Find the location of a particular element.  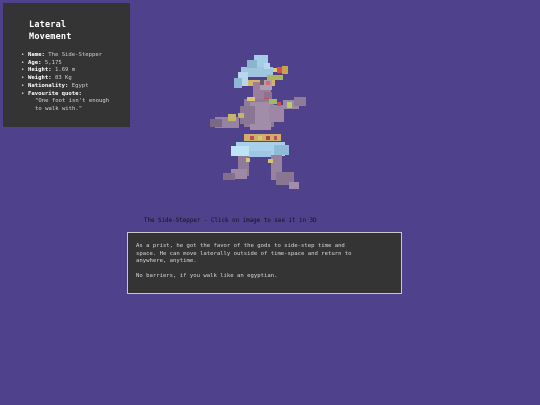

fact-nationality-value: Egypt is located at coordinates (80, 85).